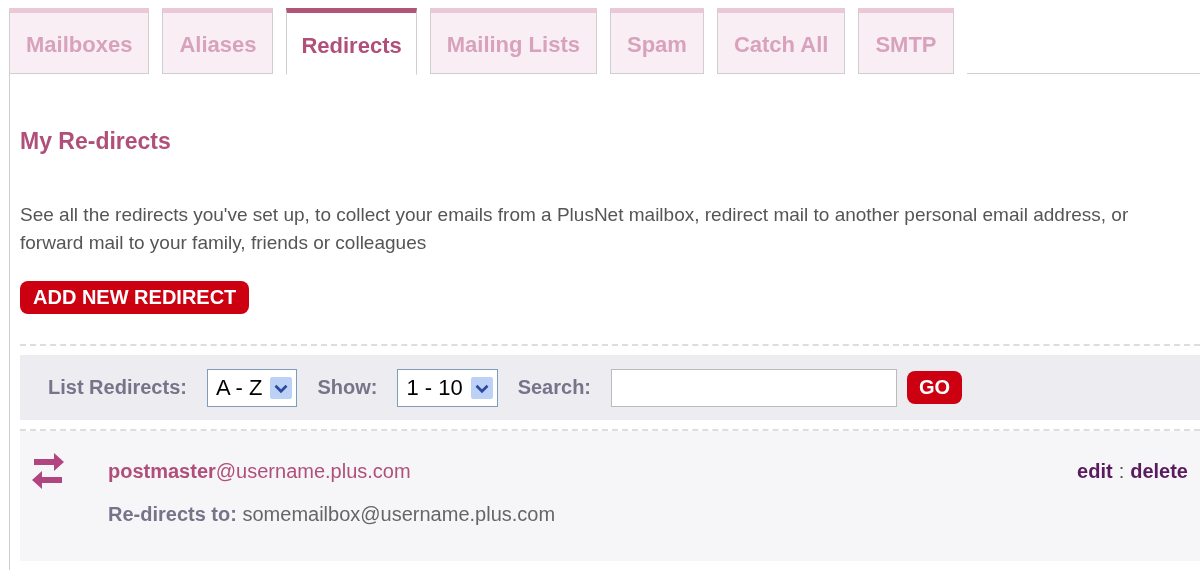 The height and width of the screenshot is (570, 1200). Describe the element at coordinates (554, 387) in the screenshot. I see `search-label: Search:` at that location.